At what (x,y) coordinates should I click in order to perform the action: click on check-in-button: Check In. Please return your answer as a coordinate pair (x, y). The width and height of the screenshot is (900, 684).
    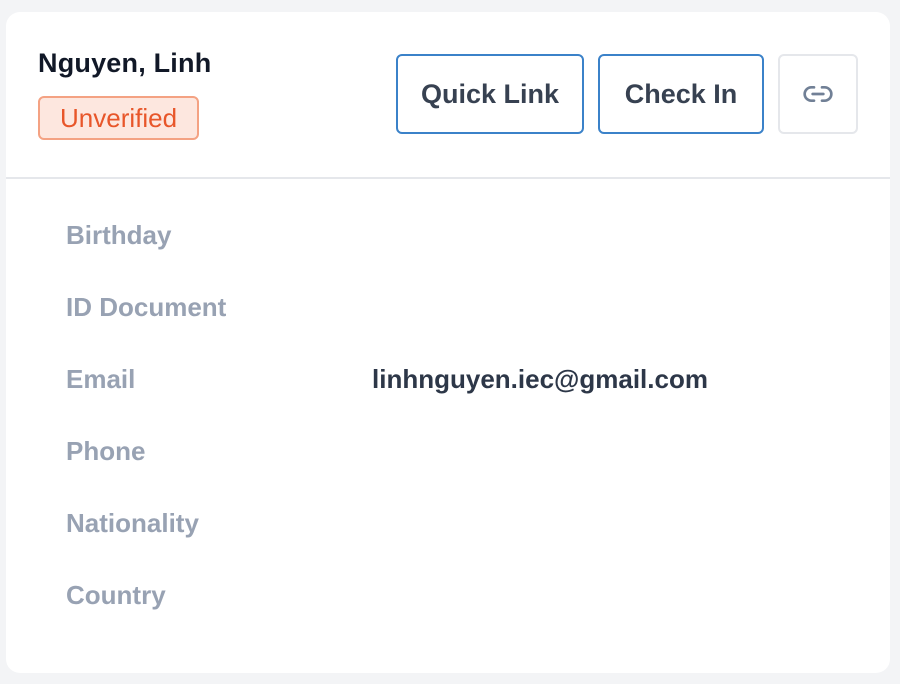
    Looking at the image, I should click on (681, 94).